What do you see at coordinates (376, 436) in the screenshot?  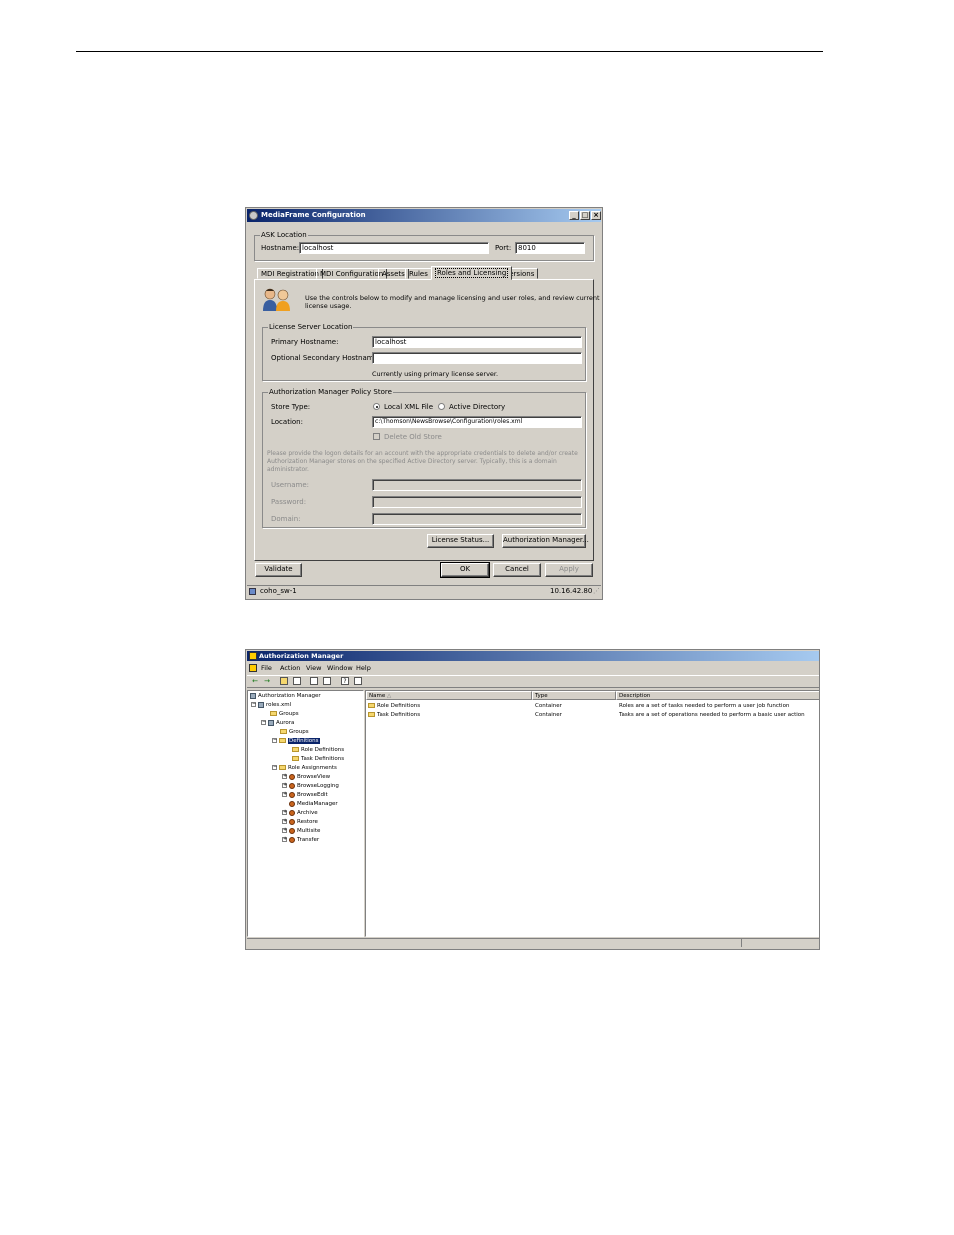 I see `delete-old-store-checkbox` at bounding box center [376, 436].